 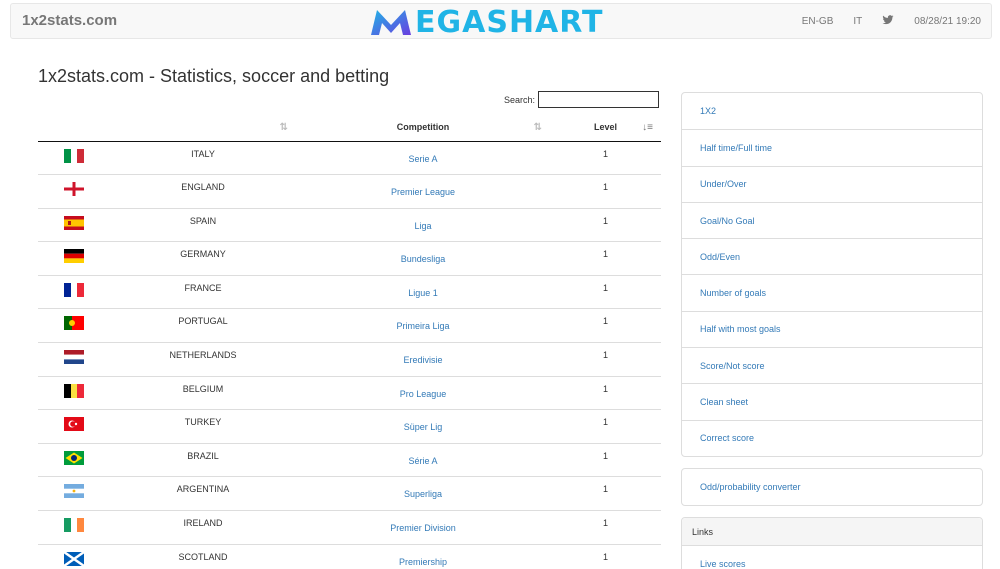 What do you see at coordinates (599, 99) in the screenshot?
I see `search-input` at bounding box center [599, 99].